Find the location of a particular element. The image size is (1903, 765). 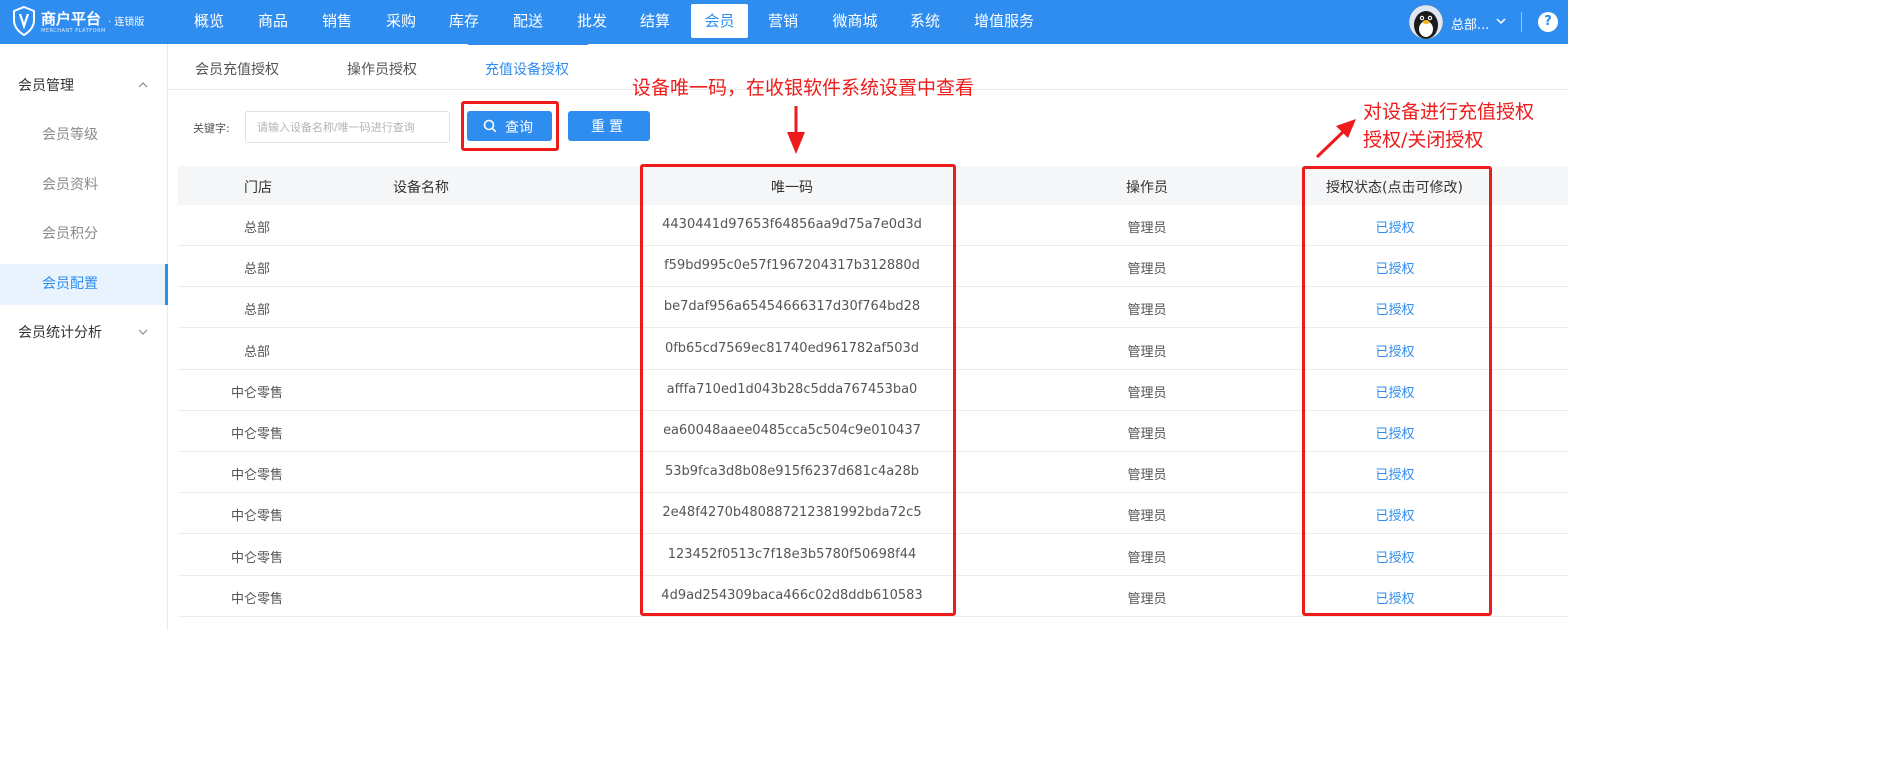

sidebar-group-member-statistics: 会员统计分析 is located at coordinates (84, 333).